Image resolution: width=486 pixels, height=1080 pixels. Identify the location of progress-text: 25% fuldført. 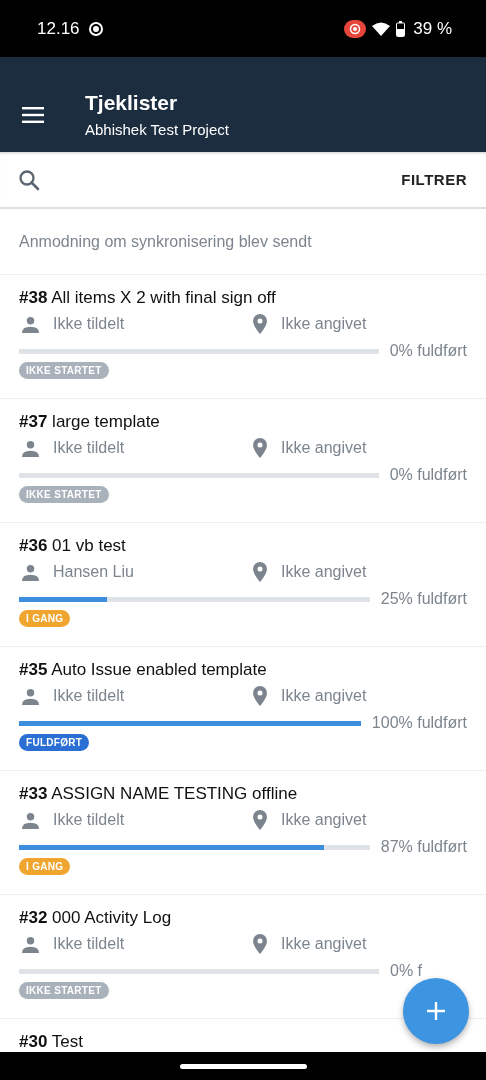
(423, 599).